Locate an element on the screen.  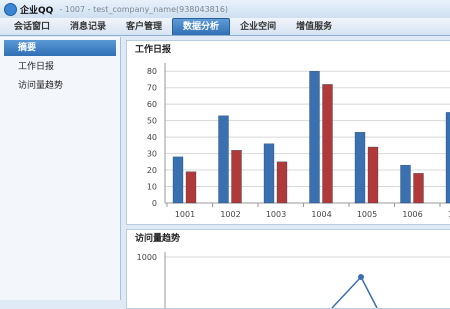
x-tick-label: 1006 is located at coordinates (412, 214).